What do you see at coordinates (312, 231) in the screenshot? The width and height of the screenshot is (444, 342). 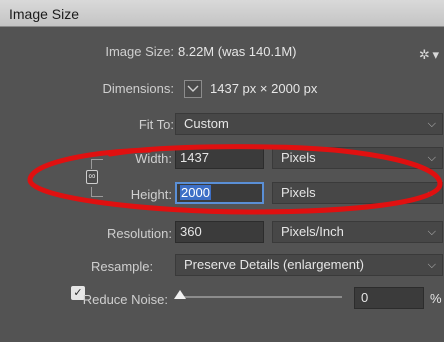 I see `resolution-unit-value: Pixels/Inch` at bounding box center [312, 231].